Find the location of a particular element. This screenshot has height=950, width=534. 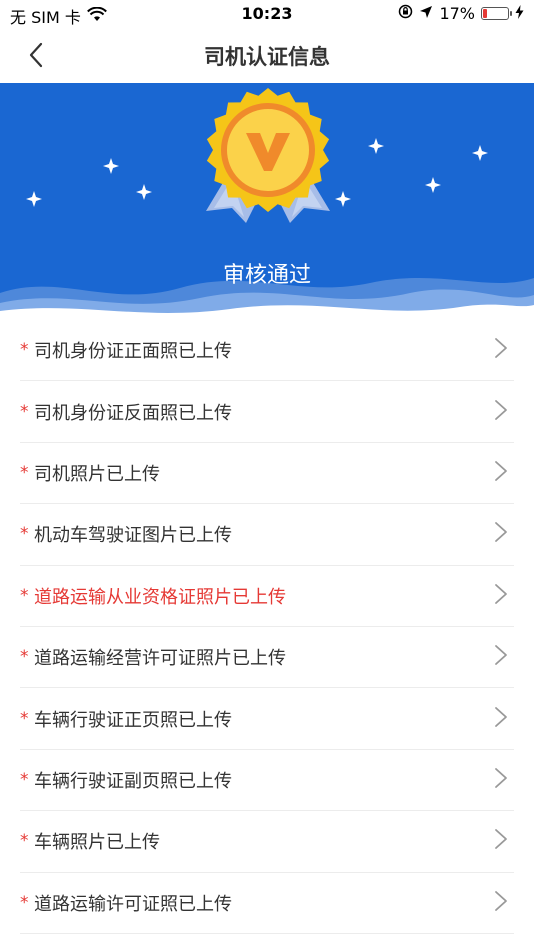

list-item: * 车辆行驶证副页照已上传 is located at coordinates (267, 781).